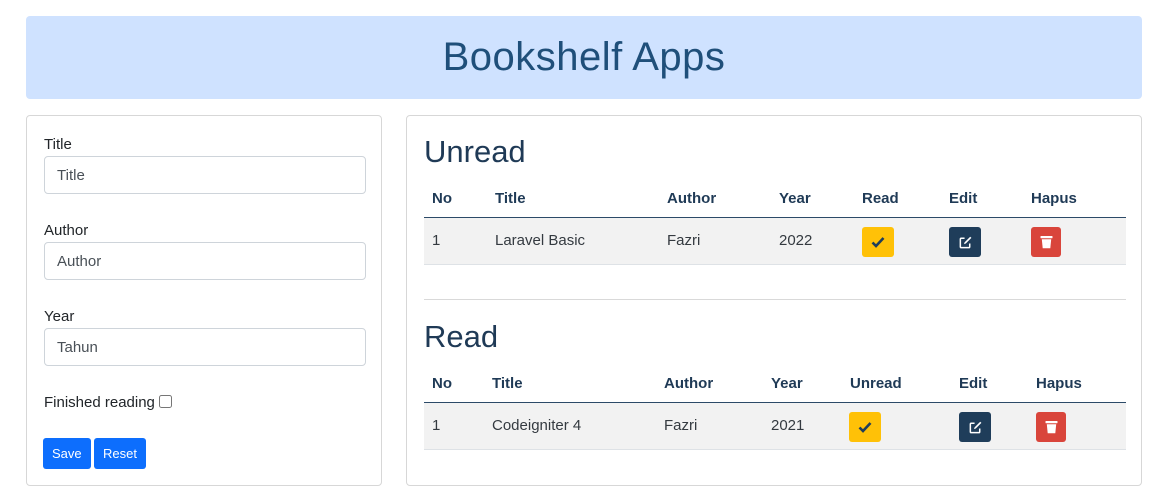  Describe the element at coordinates (205, 347) in the screenshot. I see `year-input` at that location.